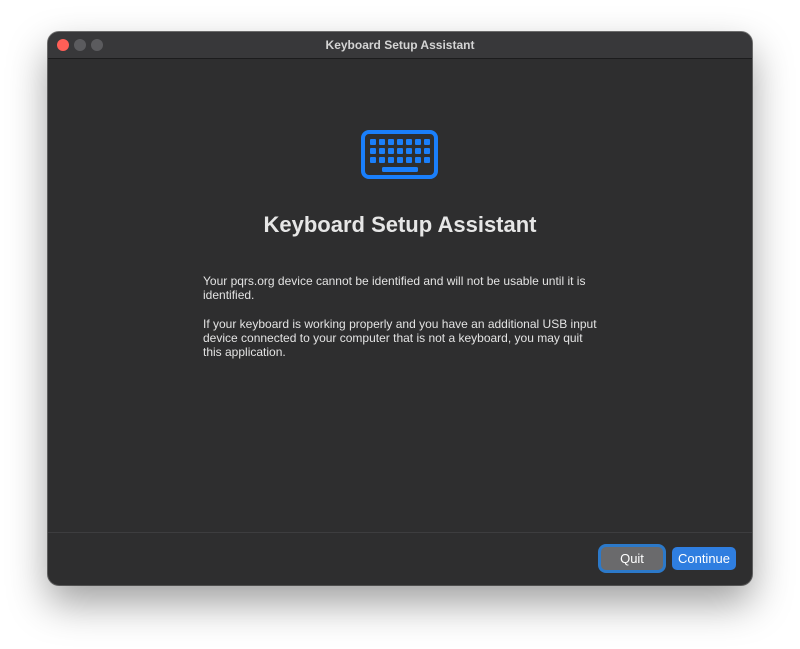  I want to click on continue-button: Continue, so click(704, 558).